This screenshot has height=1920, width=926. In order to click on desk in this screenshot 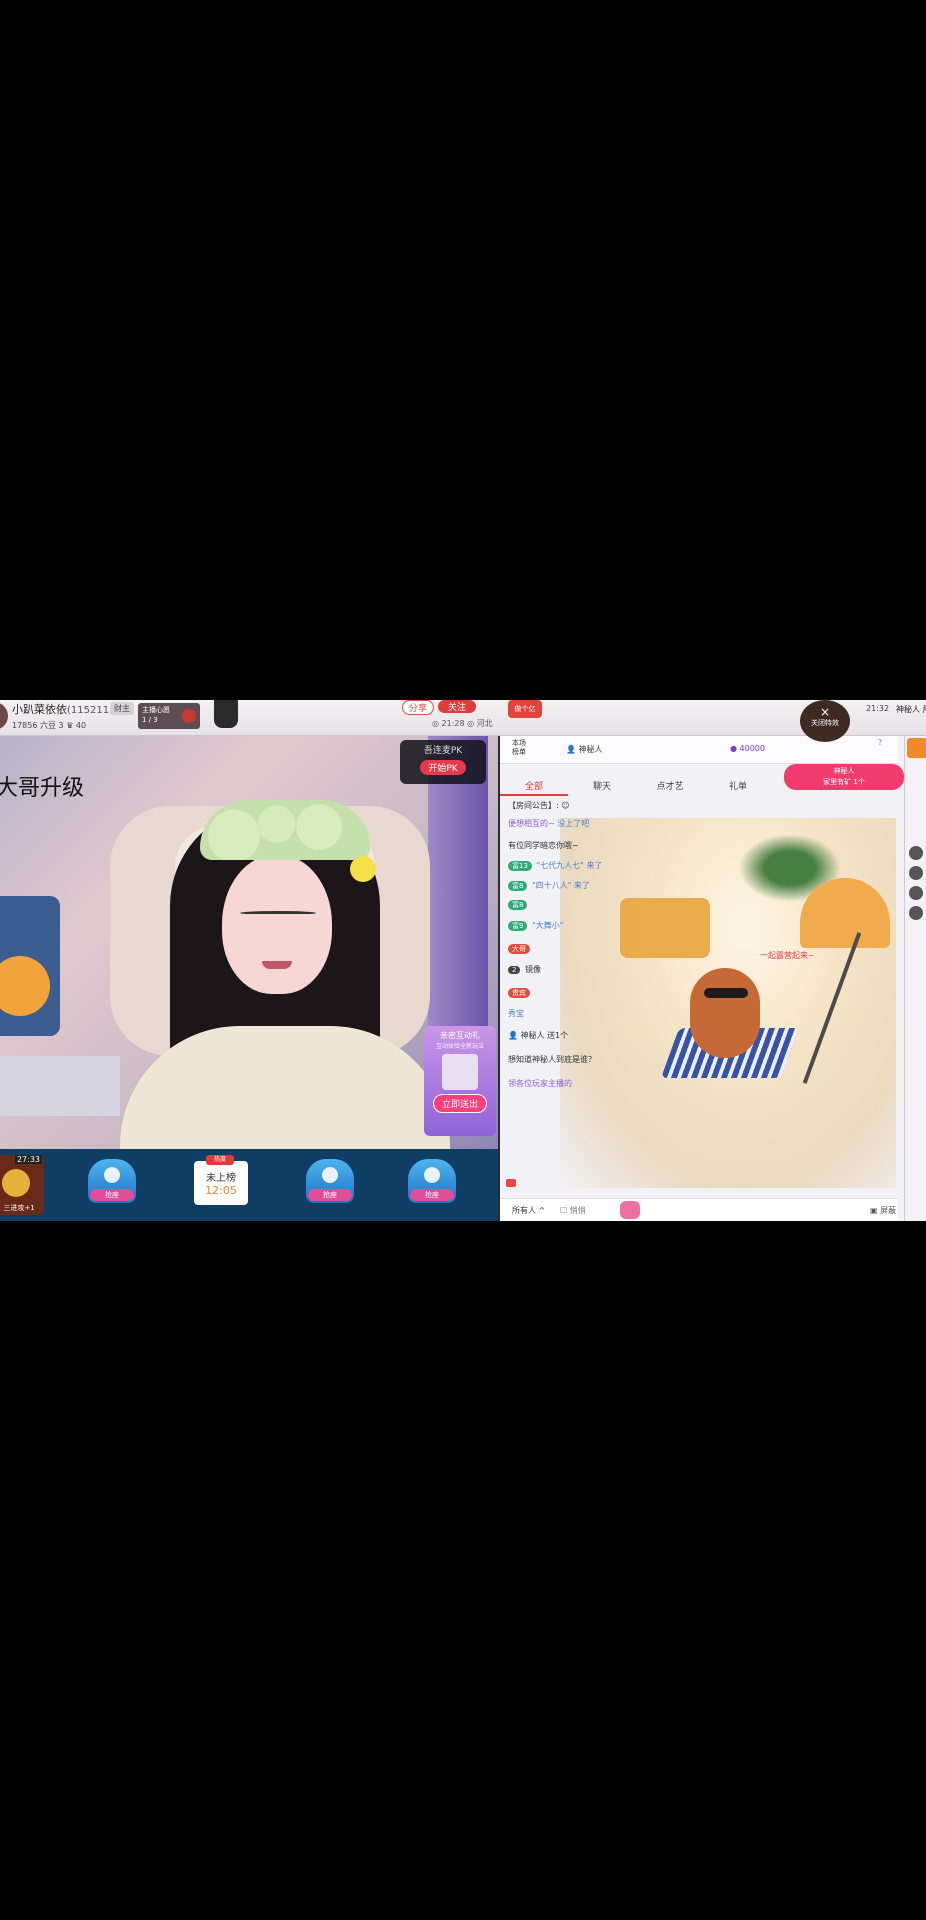, I will do `click(60, 1086)`.